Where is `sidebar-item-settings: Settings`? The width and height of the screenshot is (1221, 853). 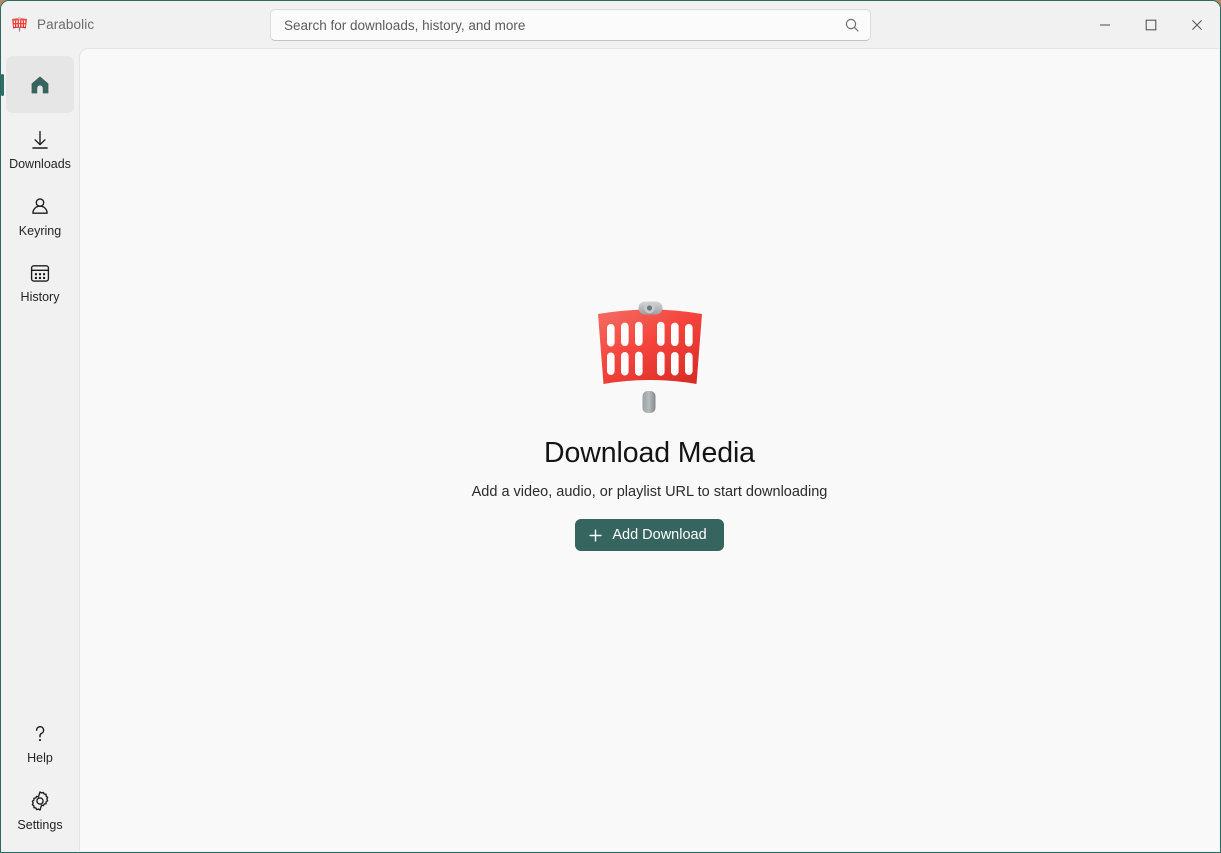
sidebar-item-settings: Settings is located at coordinates (40, 809).